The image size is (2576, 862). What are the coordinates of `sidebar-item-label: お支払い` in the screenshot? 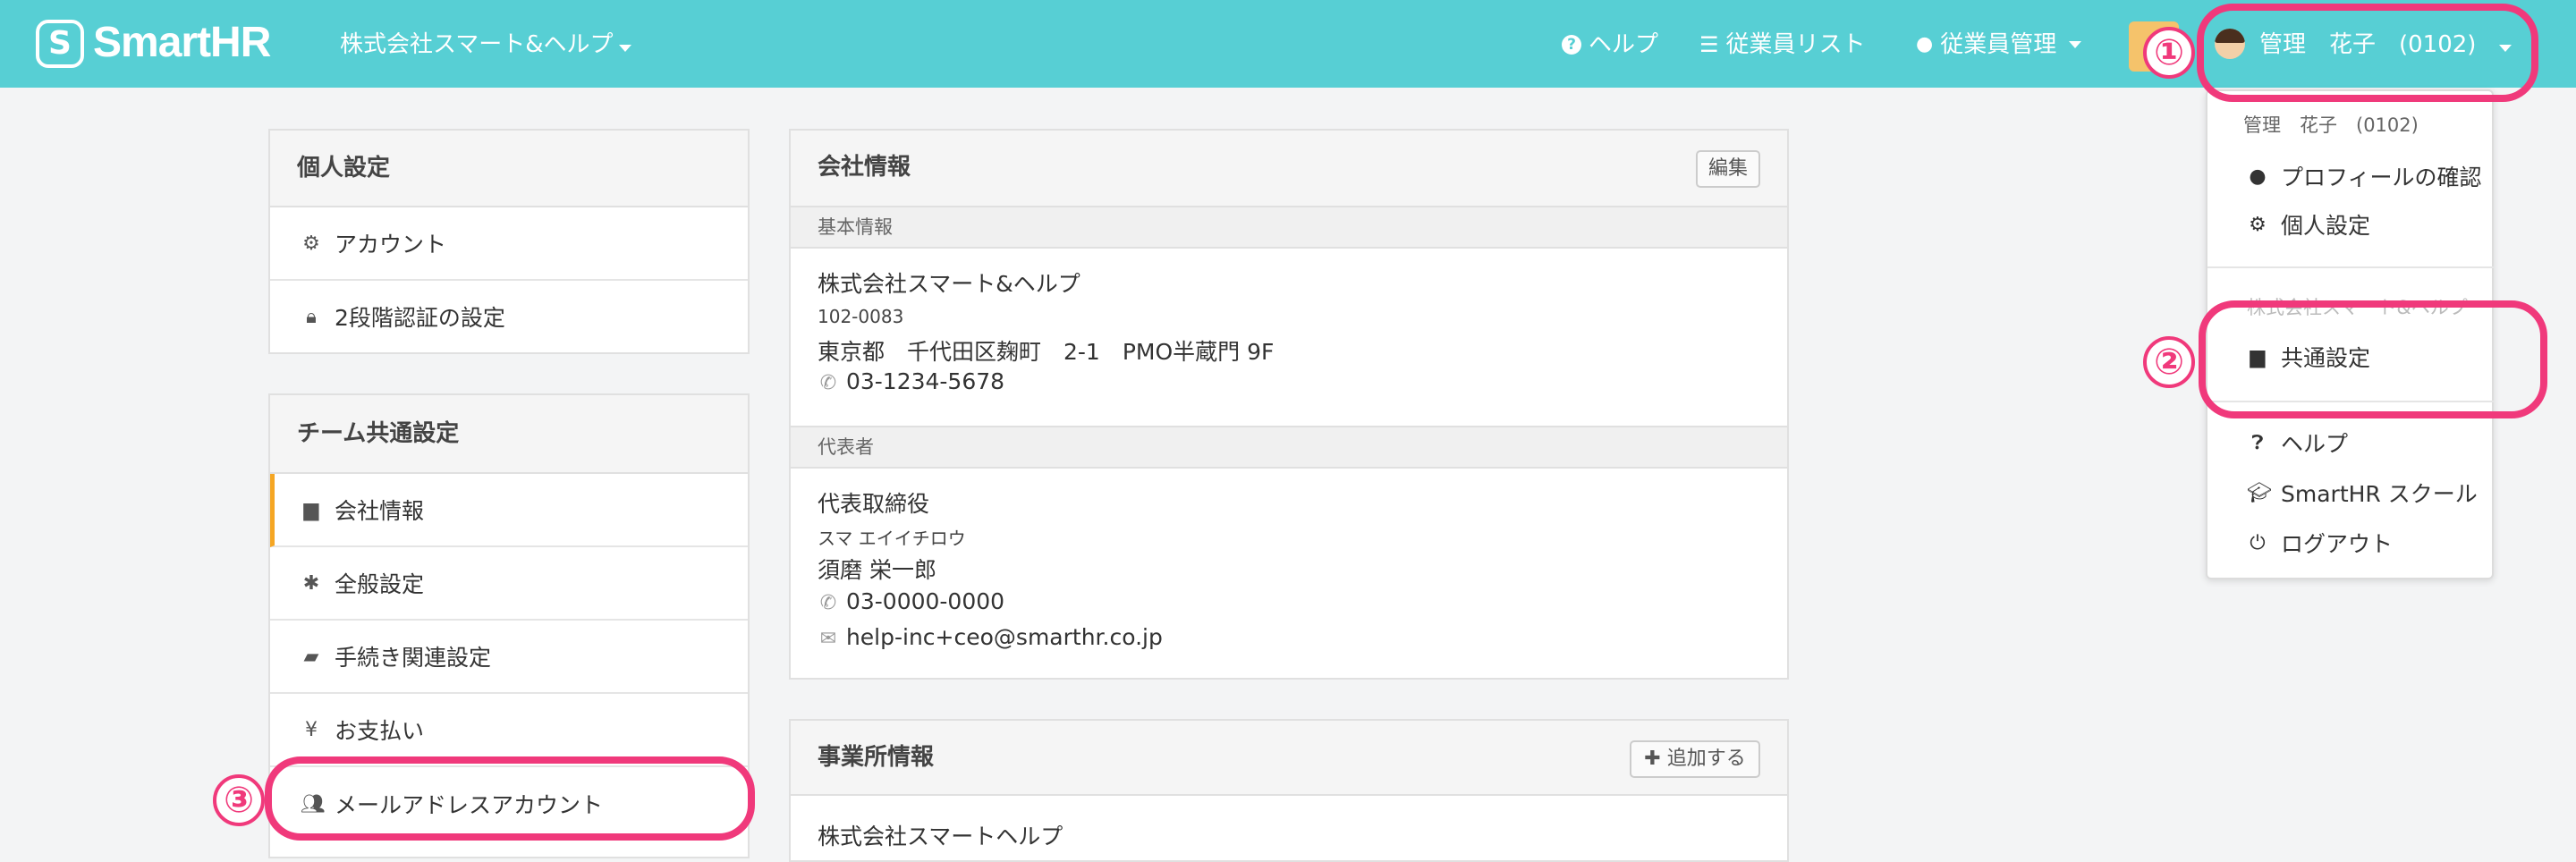 It's located at (380, 731).